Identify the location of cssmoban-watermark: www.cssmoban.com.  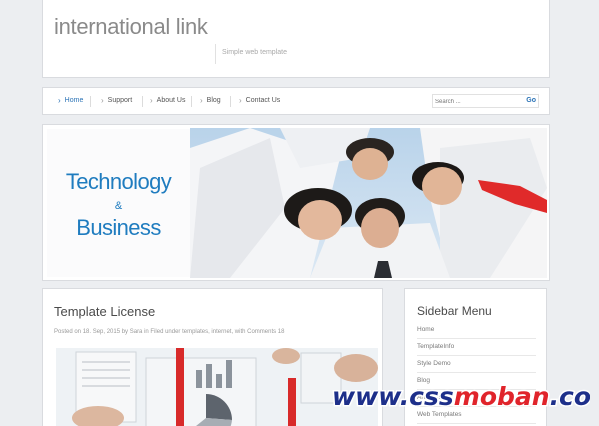
(464, 397).